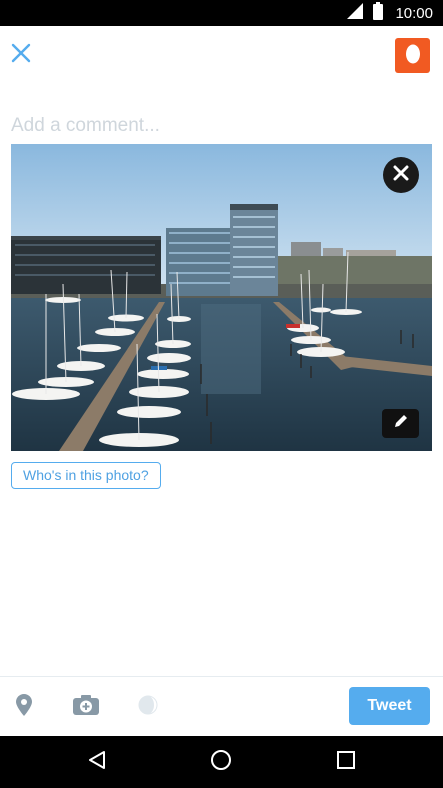 This screenshot has width=443, height=788. I want to click on remove-photo-button, so click(401, 175).